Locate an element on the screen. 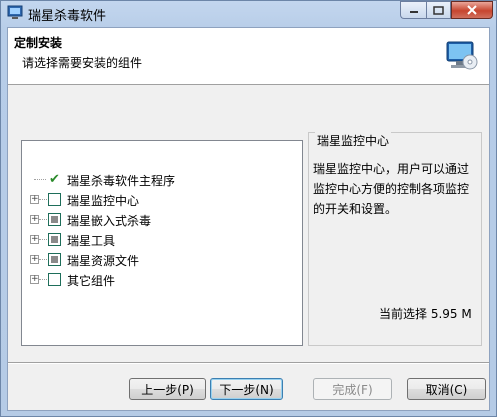 The image size is (497, 417). selection-size: 当前选择 5.95 M is located at coordinates (425, 314).